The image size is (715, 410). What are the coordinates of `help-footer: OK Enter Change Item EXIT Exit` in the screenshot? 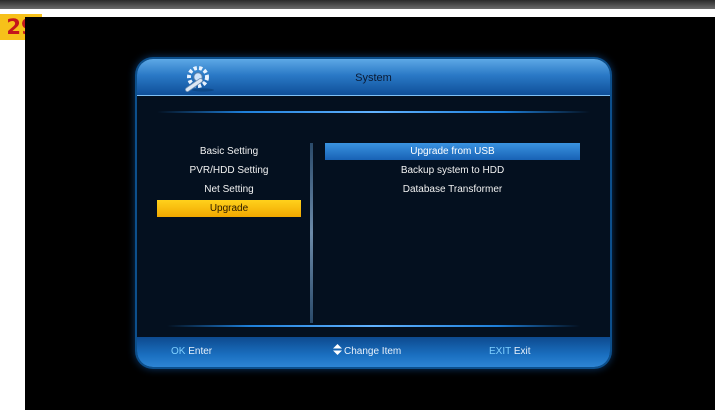 It's located at (373, 352).